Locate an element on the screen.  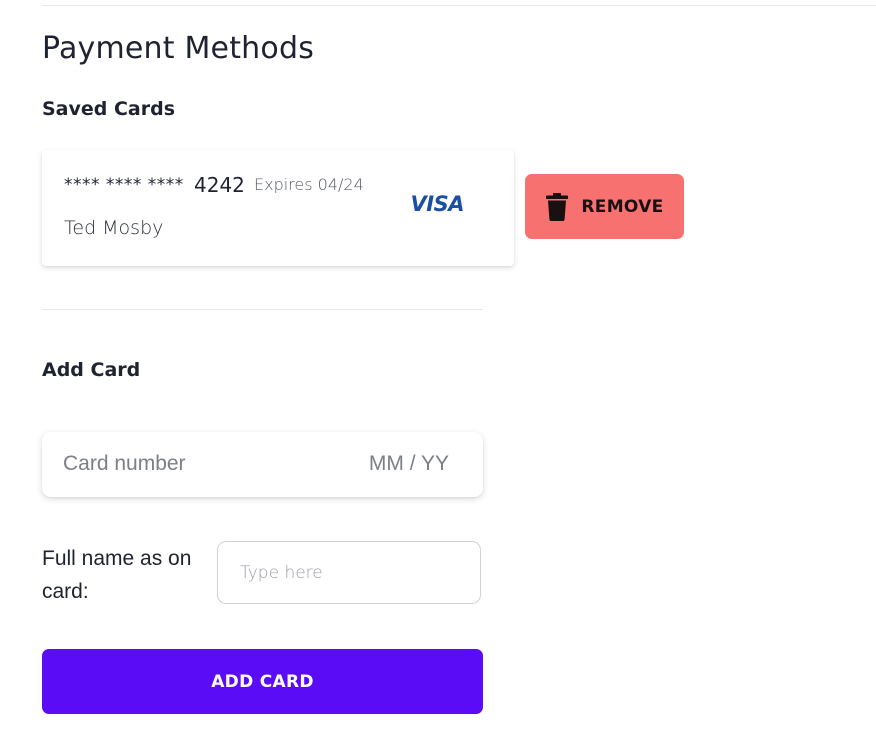
card-details-input is located at coordinates (262, 464).